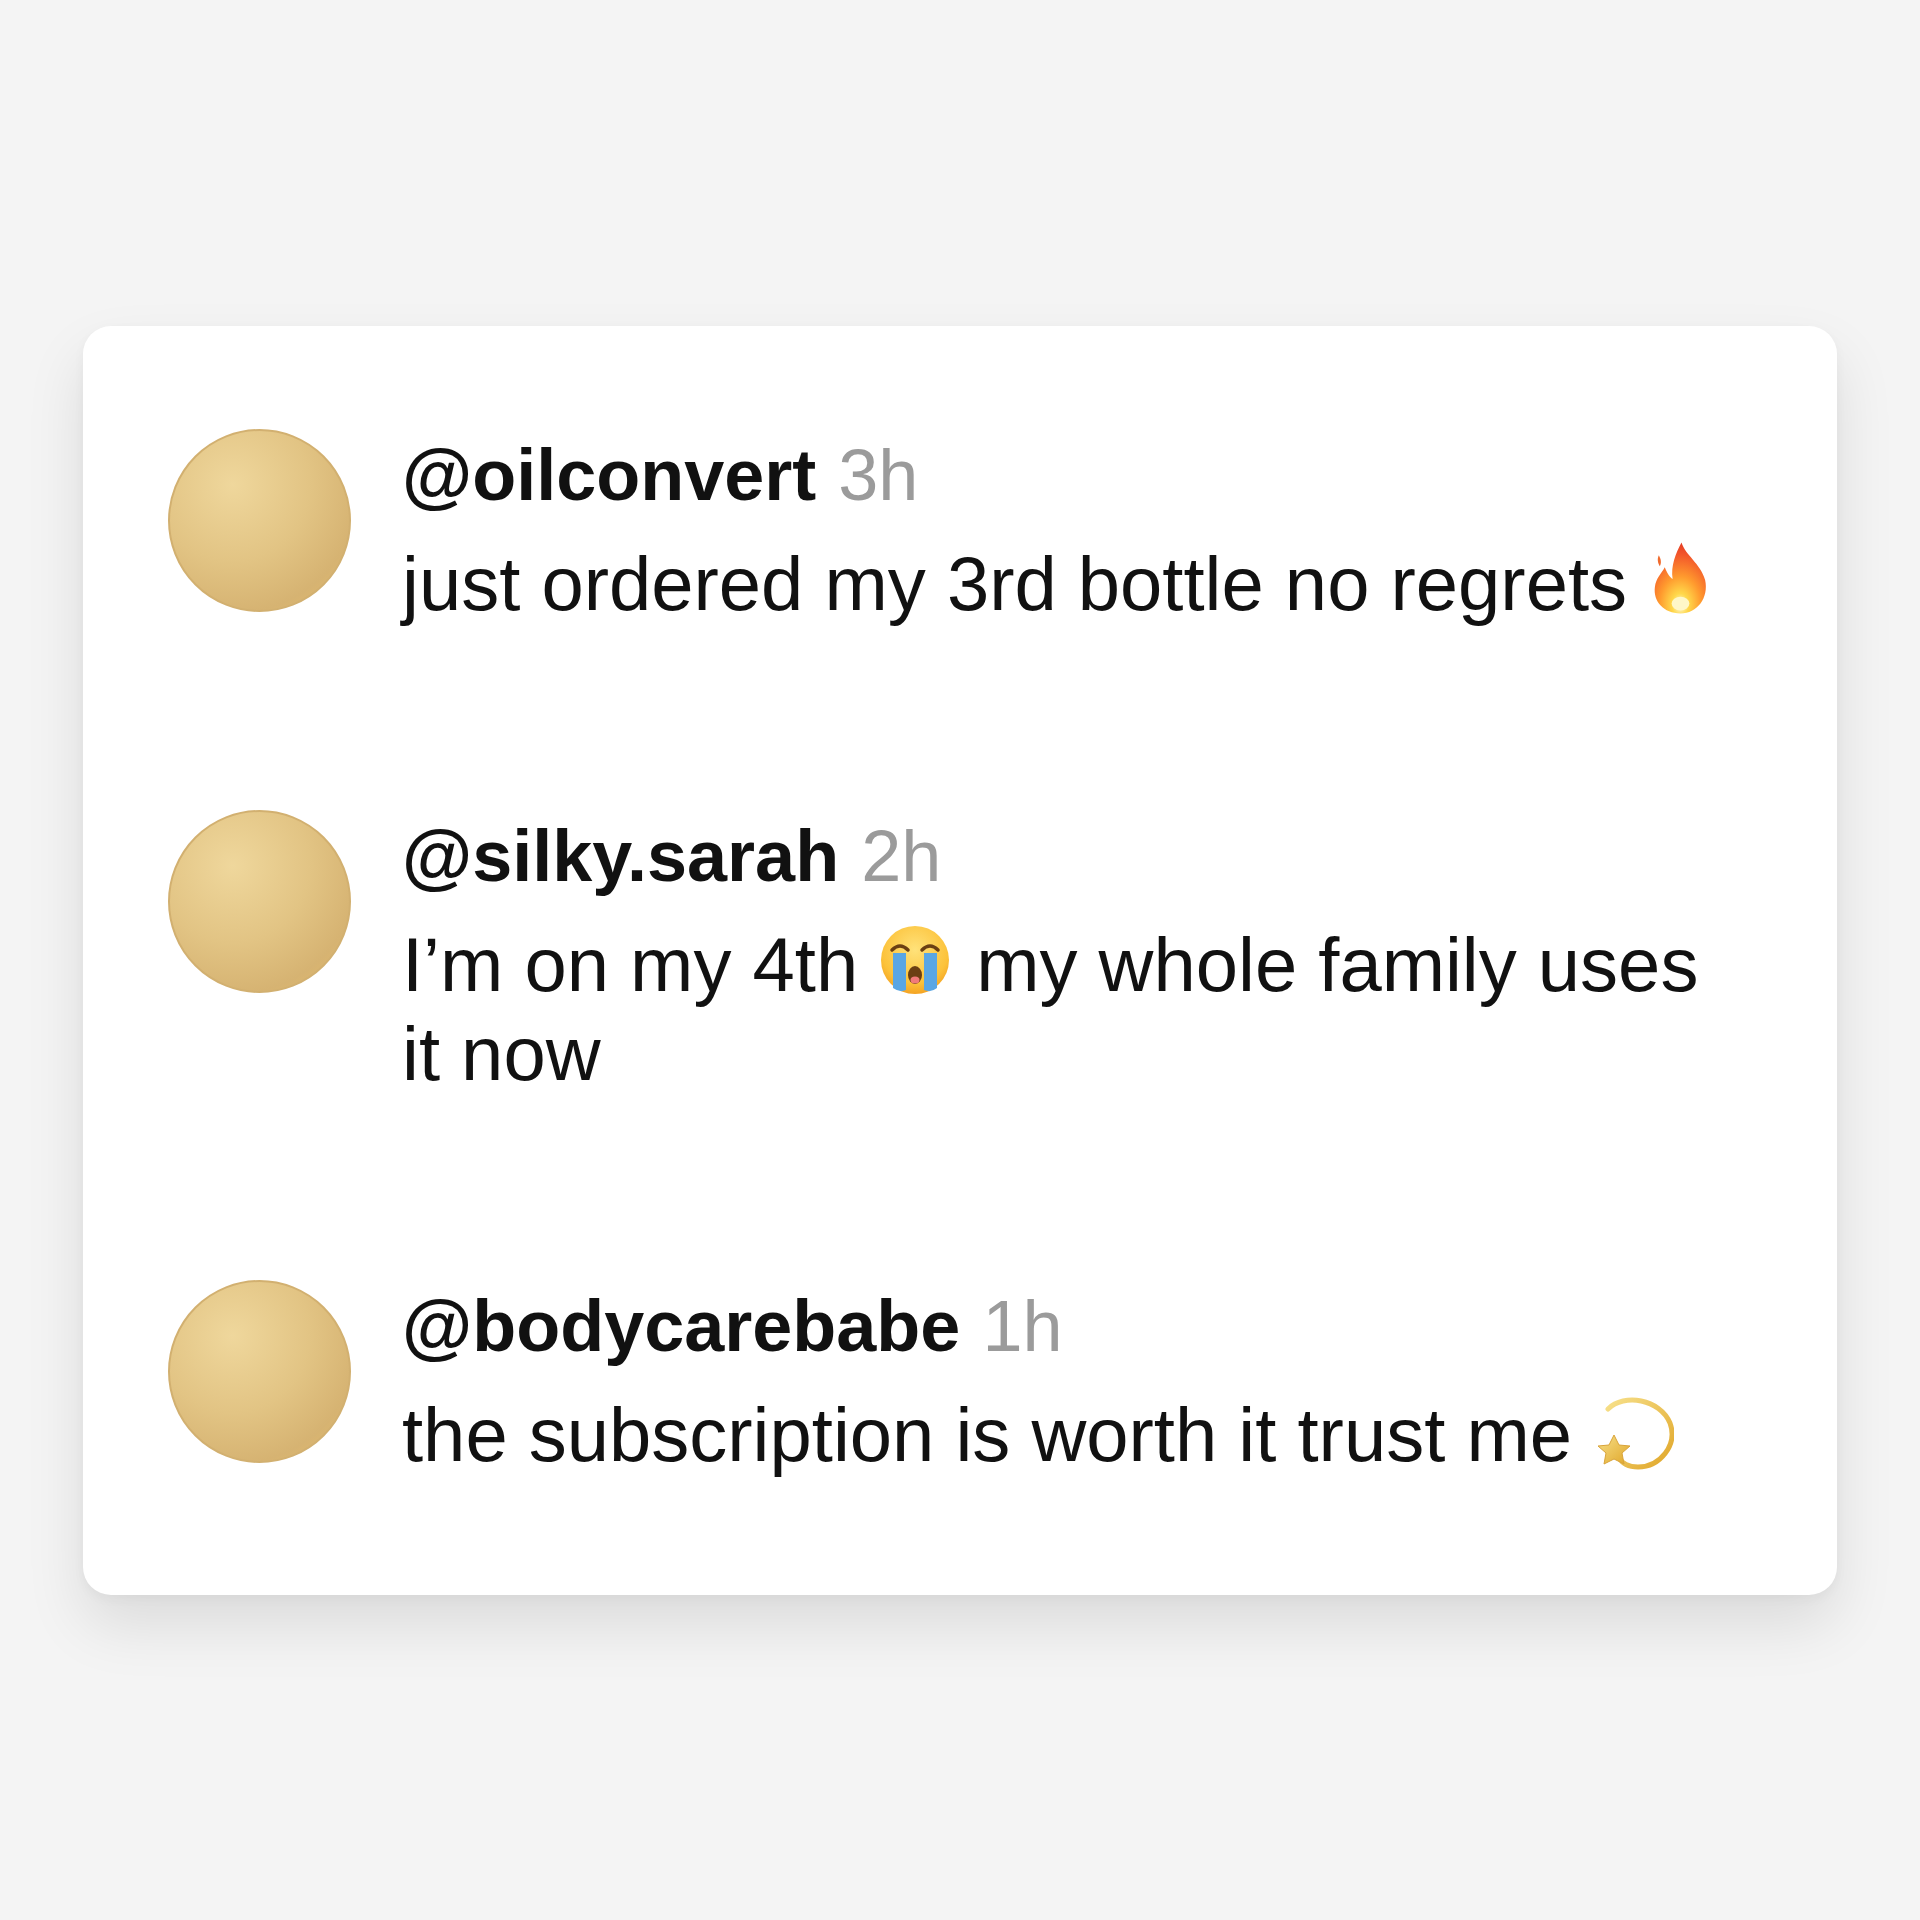 Image resolution: width=1920 pixels, height=1920 pixels. Describe the element at coordinates (621, 856) in the screenshot. I see `username: @silky.sarah` at that location.